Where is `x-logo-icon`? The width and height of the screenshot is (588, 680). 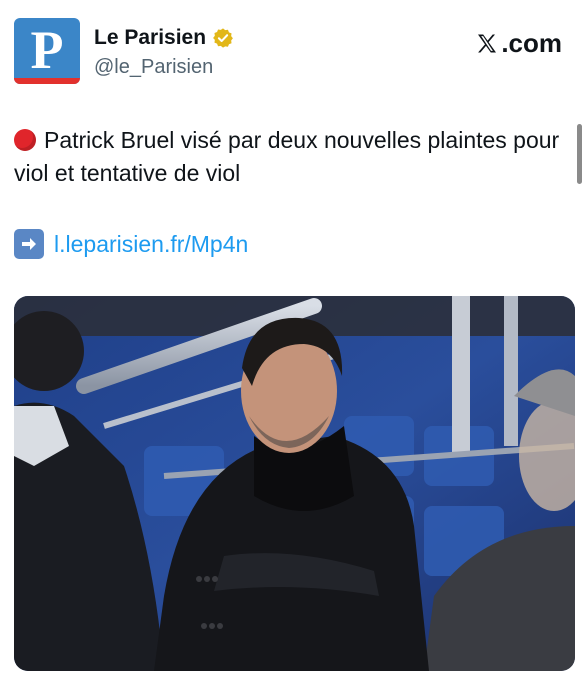
x-logo-icon is located at coordinates (487, 43).